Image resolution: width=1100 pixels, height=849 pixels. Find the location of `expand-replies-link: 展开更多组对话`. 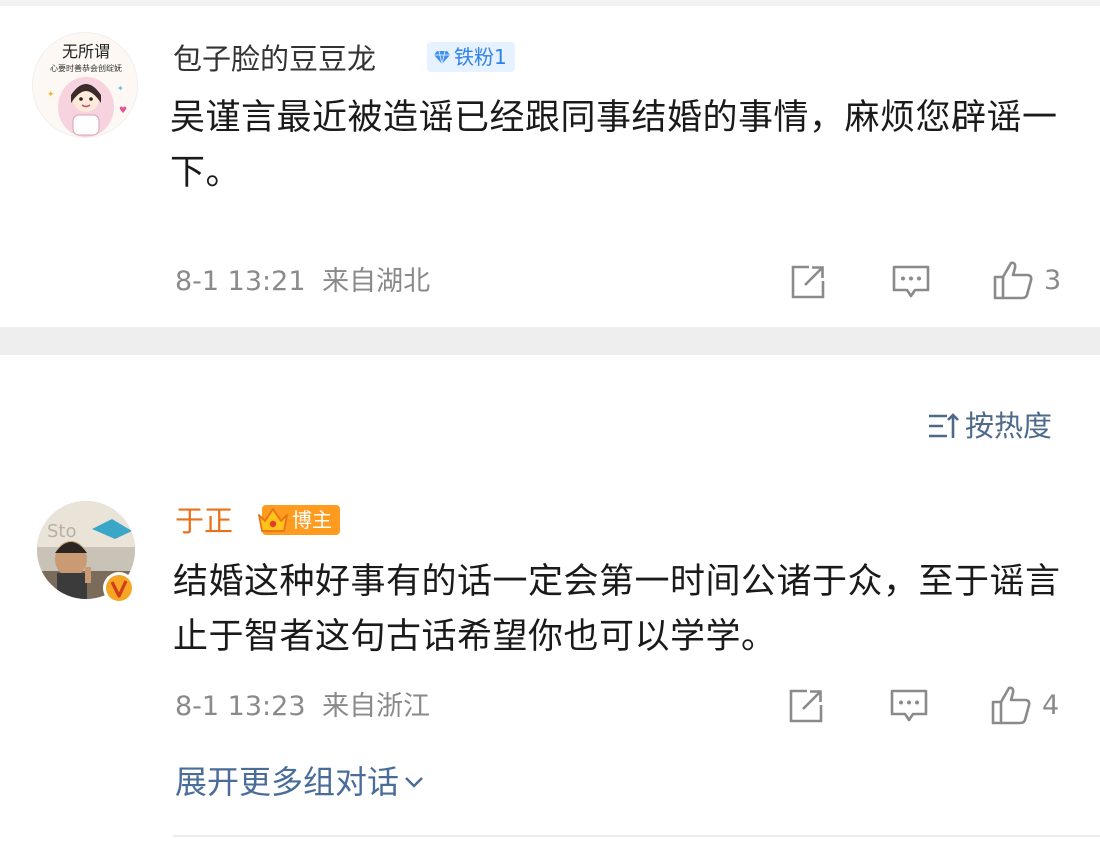

expand-replies-link: 展开更多组对话 is located at coordinates (300, 782).